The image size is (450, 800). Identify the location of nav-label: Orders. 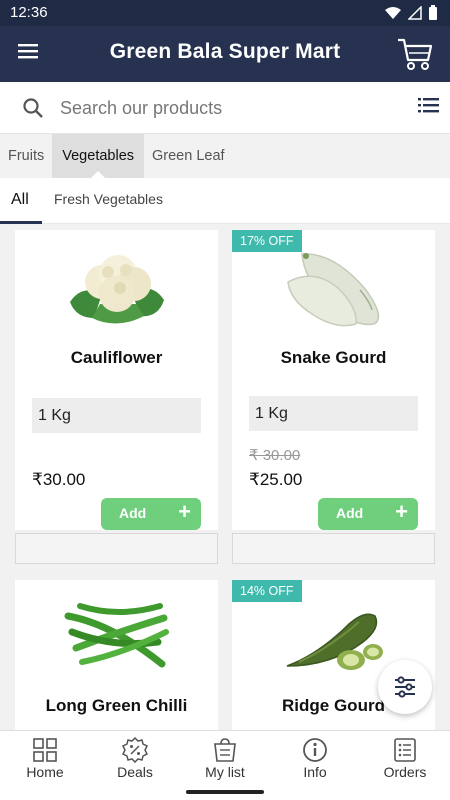
(405, 772).